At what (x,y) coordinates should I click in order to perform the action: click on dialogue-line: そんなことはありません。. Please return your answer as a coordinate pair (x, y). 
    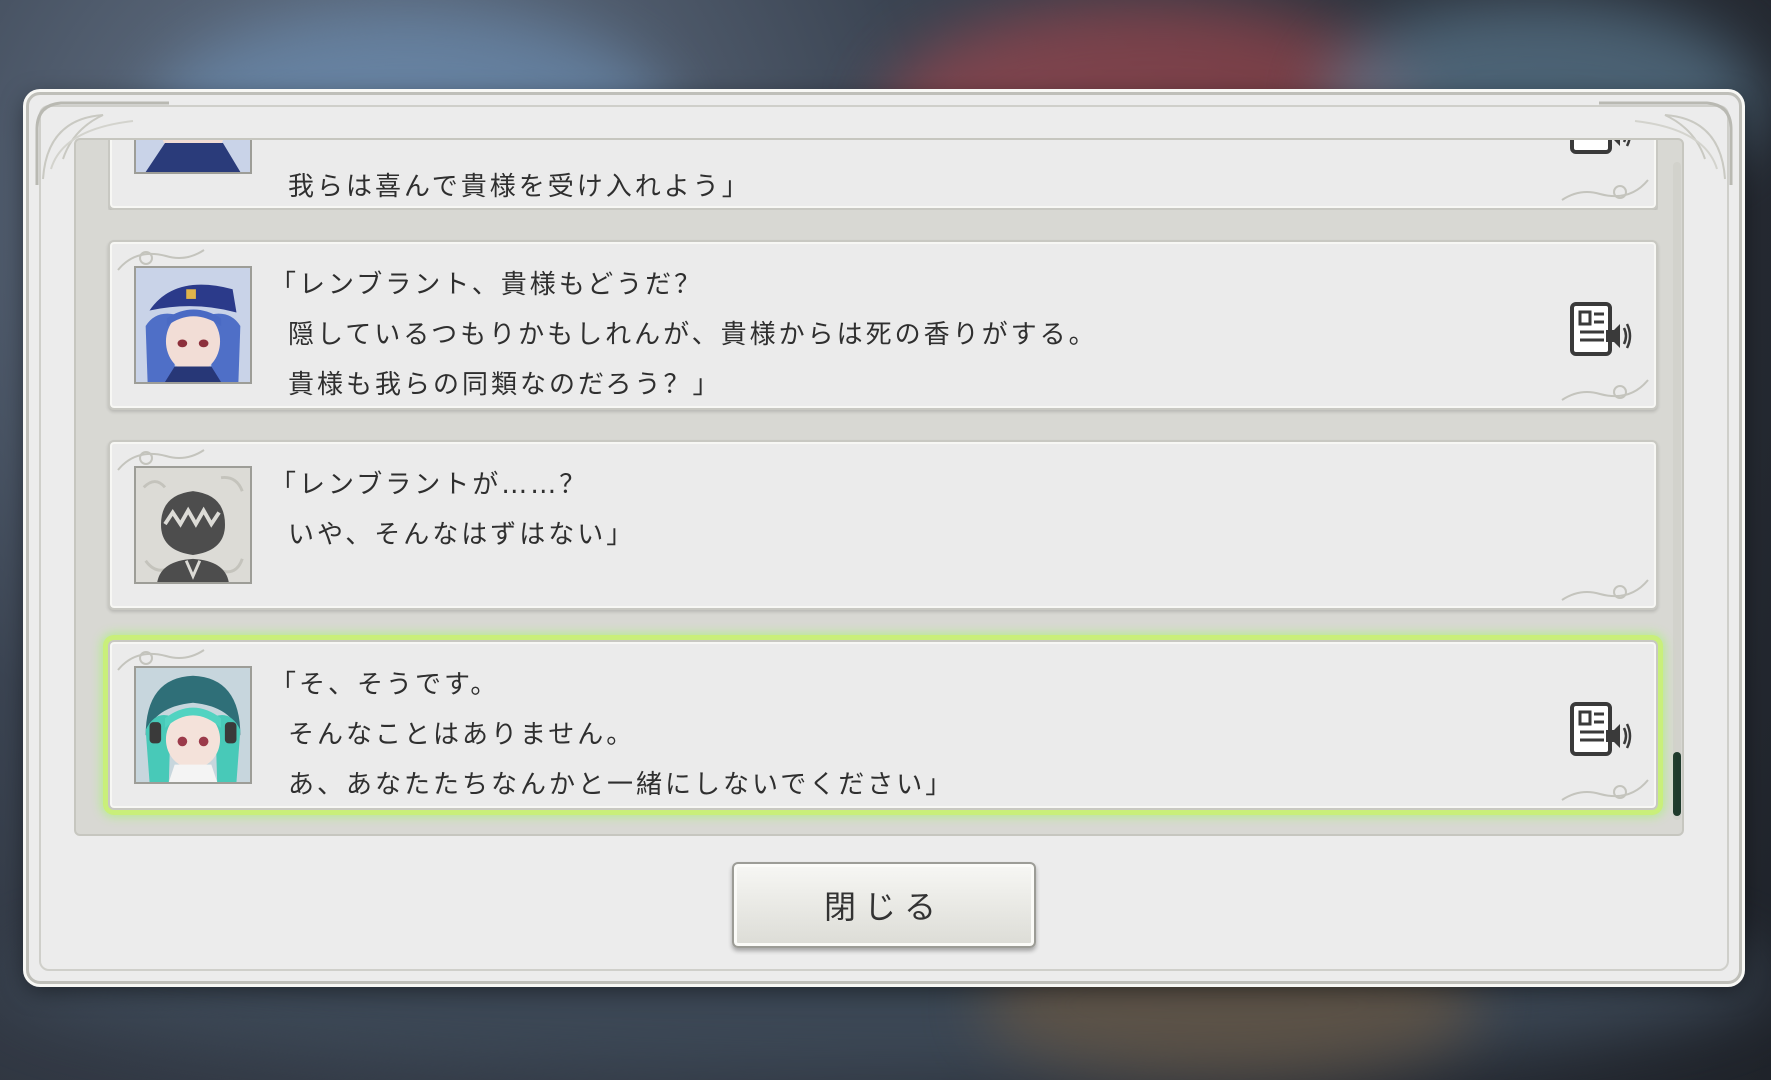
    Looking at the image, I should click on (462, 735).